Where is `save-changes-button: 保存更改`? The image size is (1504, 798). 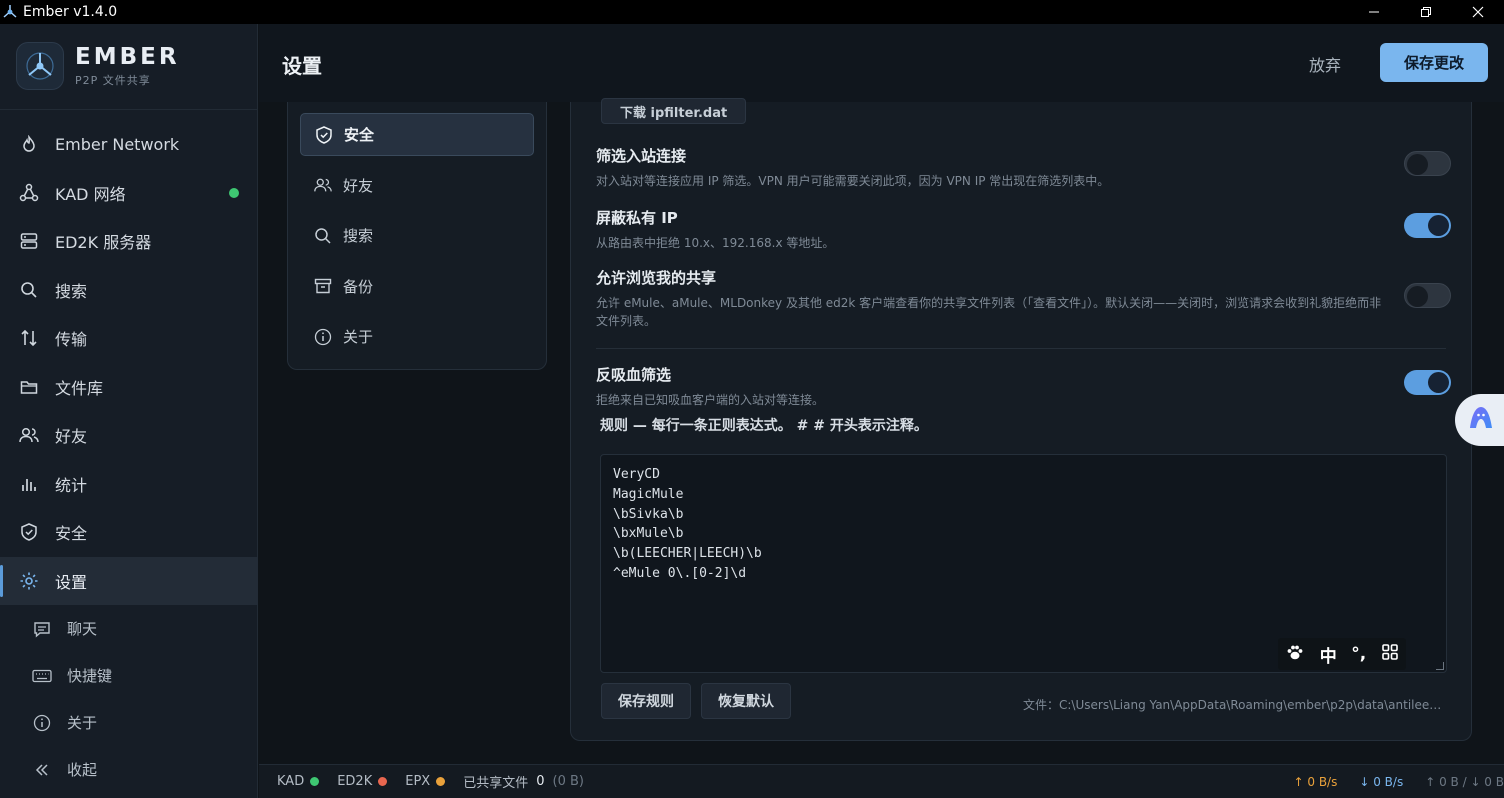
save-changes-button: 保存更改 is located at coordinates (1434, 62).